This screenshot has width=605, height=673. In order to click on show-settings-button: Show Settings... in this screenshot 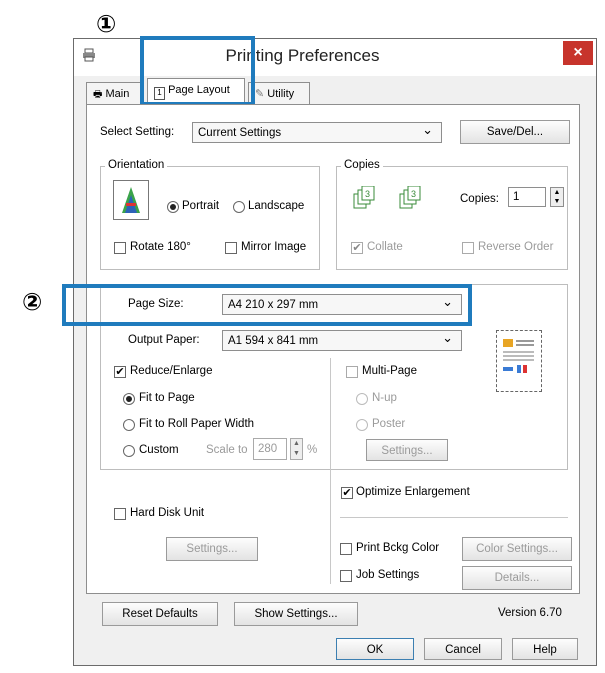, I will do `click(296, 614)`.